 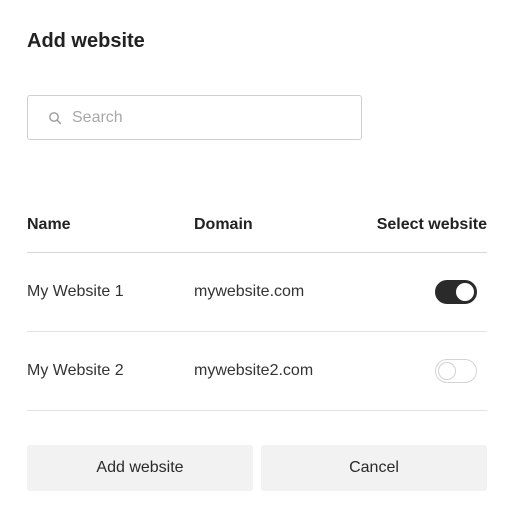 What do you see at coordinates (249, 291) in the screenshot?
I see `website-domain: mywebsite.com` at bounding box center [249, 291].